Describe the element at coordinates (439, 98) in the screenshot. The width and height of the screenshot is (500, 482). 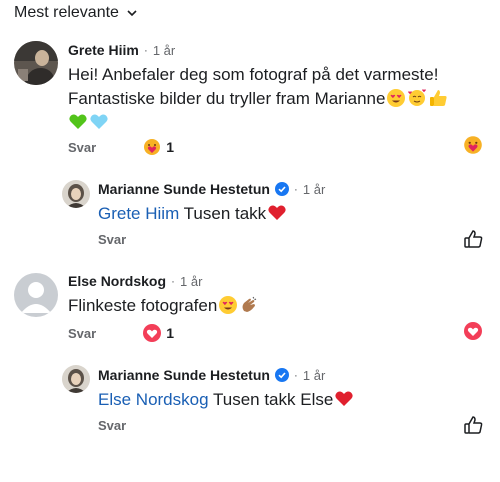
I see `thumbs-up-emoji-icon` at that location.